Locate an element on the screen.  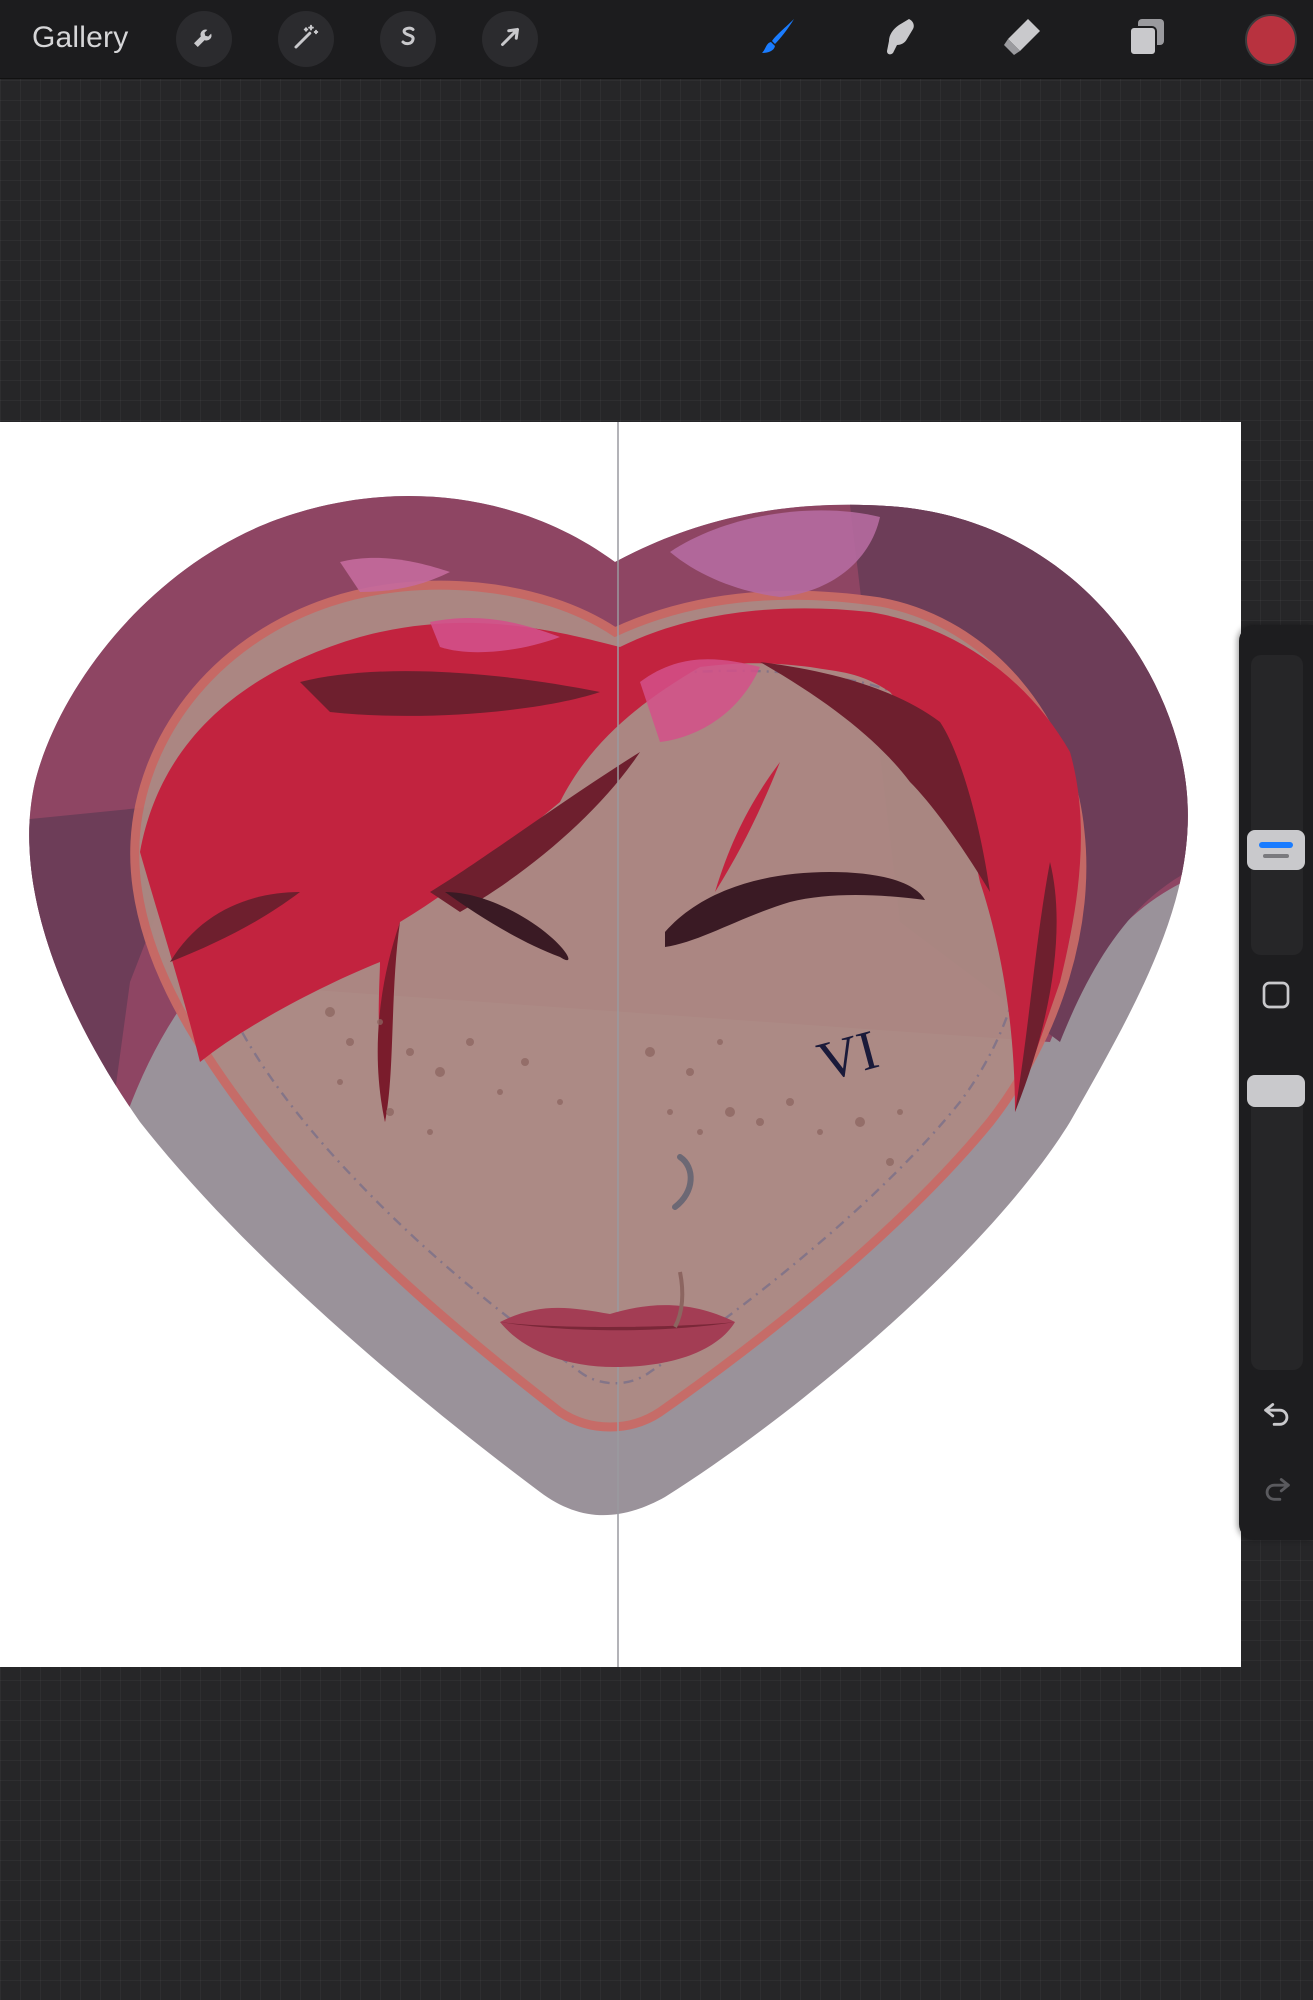
redo-arrow-icon is located at coordinates (1277, 1490).